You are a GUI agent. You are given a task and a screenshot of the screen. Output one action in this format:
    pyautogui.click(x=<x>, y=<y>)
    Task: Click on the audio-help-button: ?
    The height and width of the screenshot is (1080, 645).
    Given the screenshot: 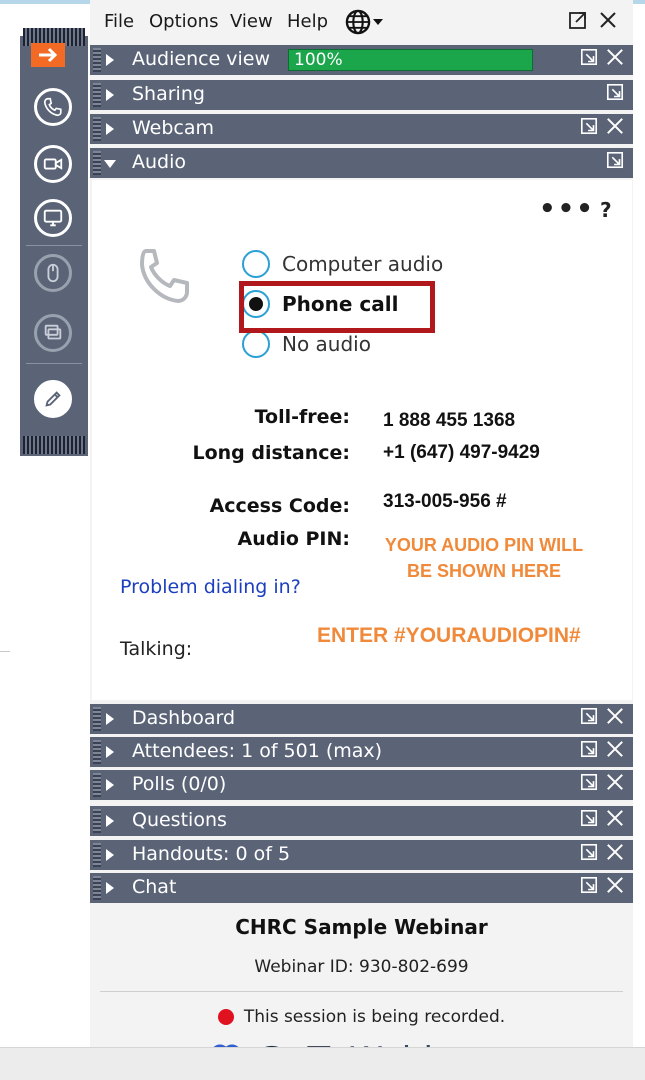 What is the action you would take?
    pyautogui.click(x=606, y=210)
    